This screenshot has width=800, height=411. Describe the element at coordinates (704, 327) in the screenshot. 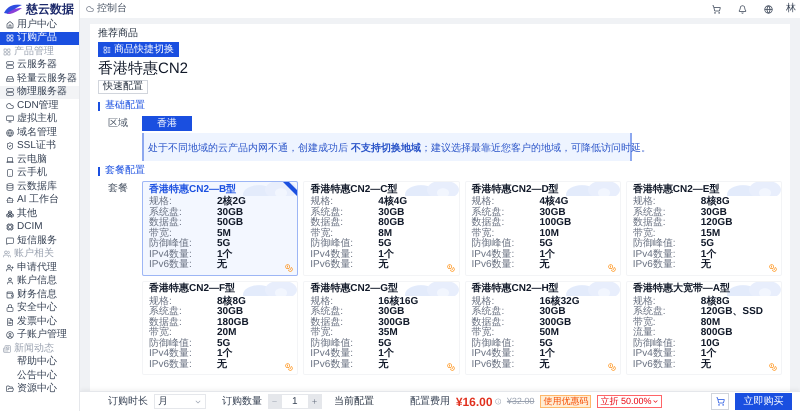

I see `plan-card: 香港特惠大宽带—A型 规格: 8核8G 系统盘: 120GB、SSD 带宽: 80M 流量: 800GB 防御峰值: 10G IPv4数量: 1个 IPv6数量: 无` at that location.